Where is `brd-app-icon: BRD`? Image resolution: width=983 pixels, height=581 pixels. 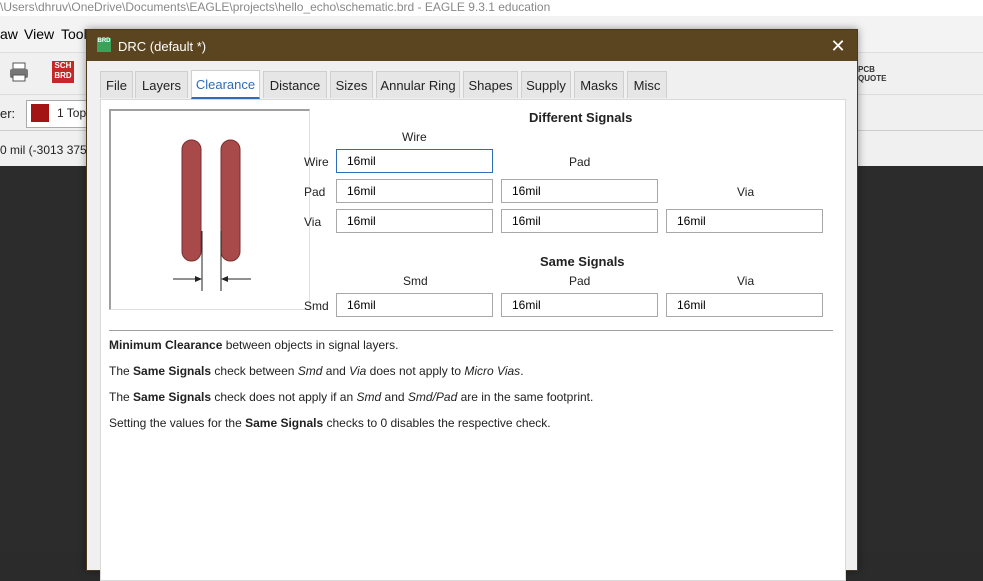
brd-app-icon: BRD is located at coordinates (104, 45).